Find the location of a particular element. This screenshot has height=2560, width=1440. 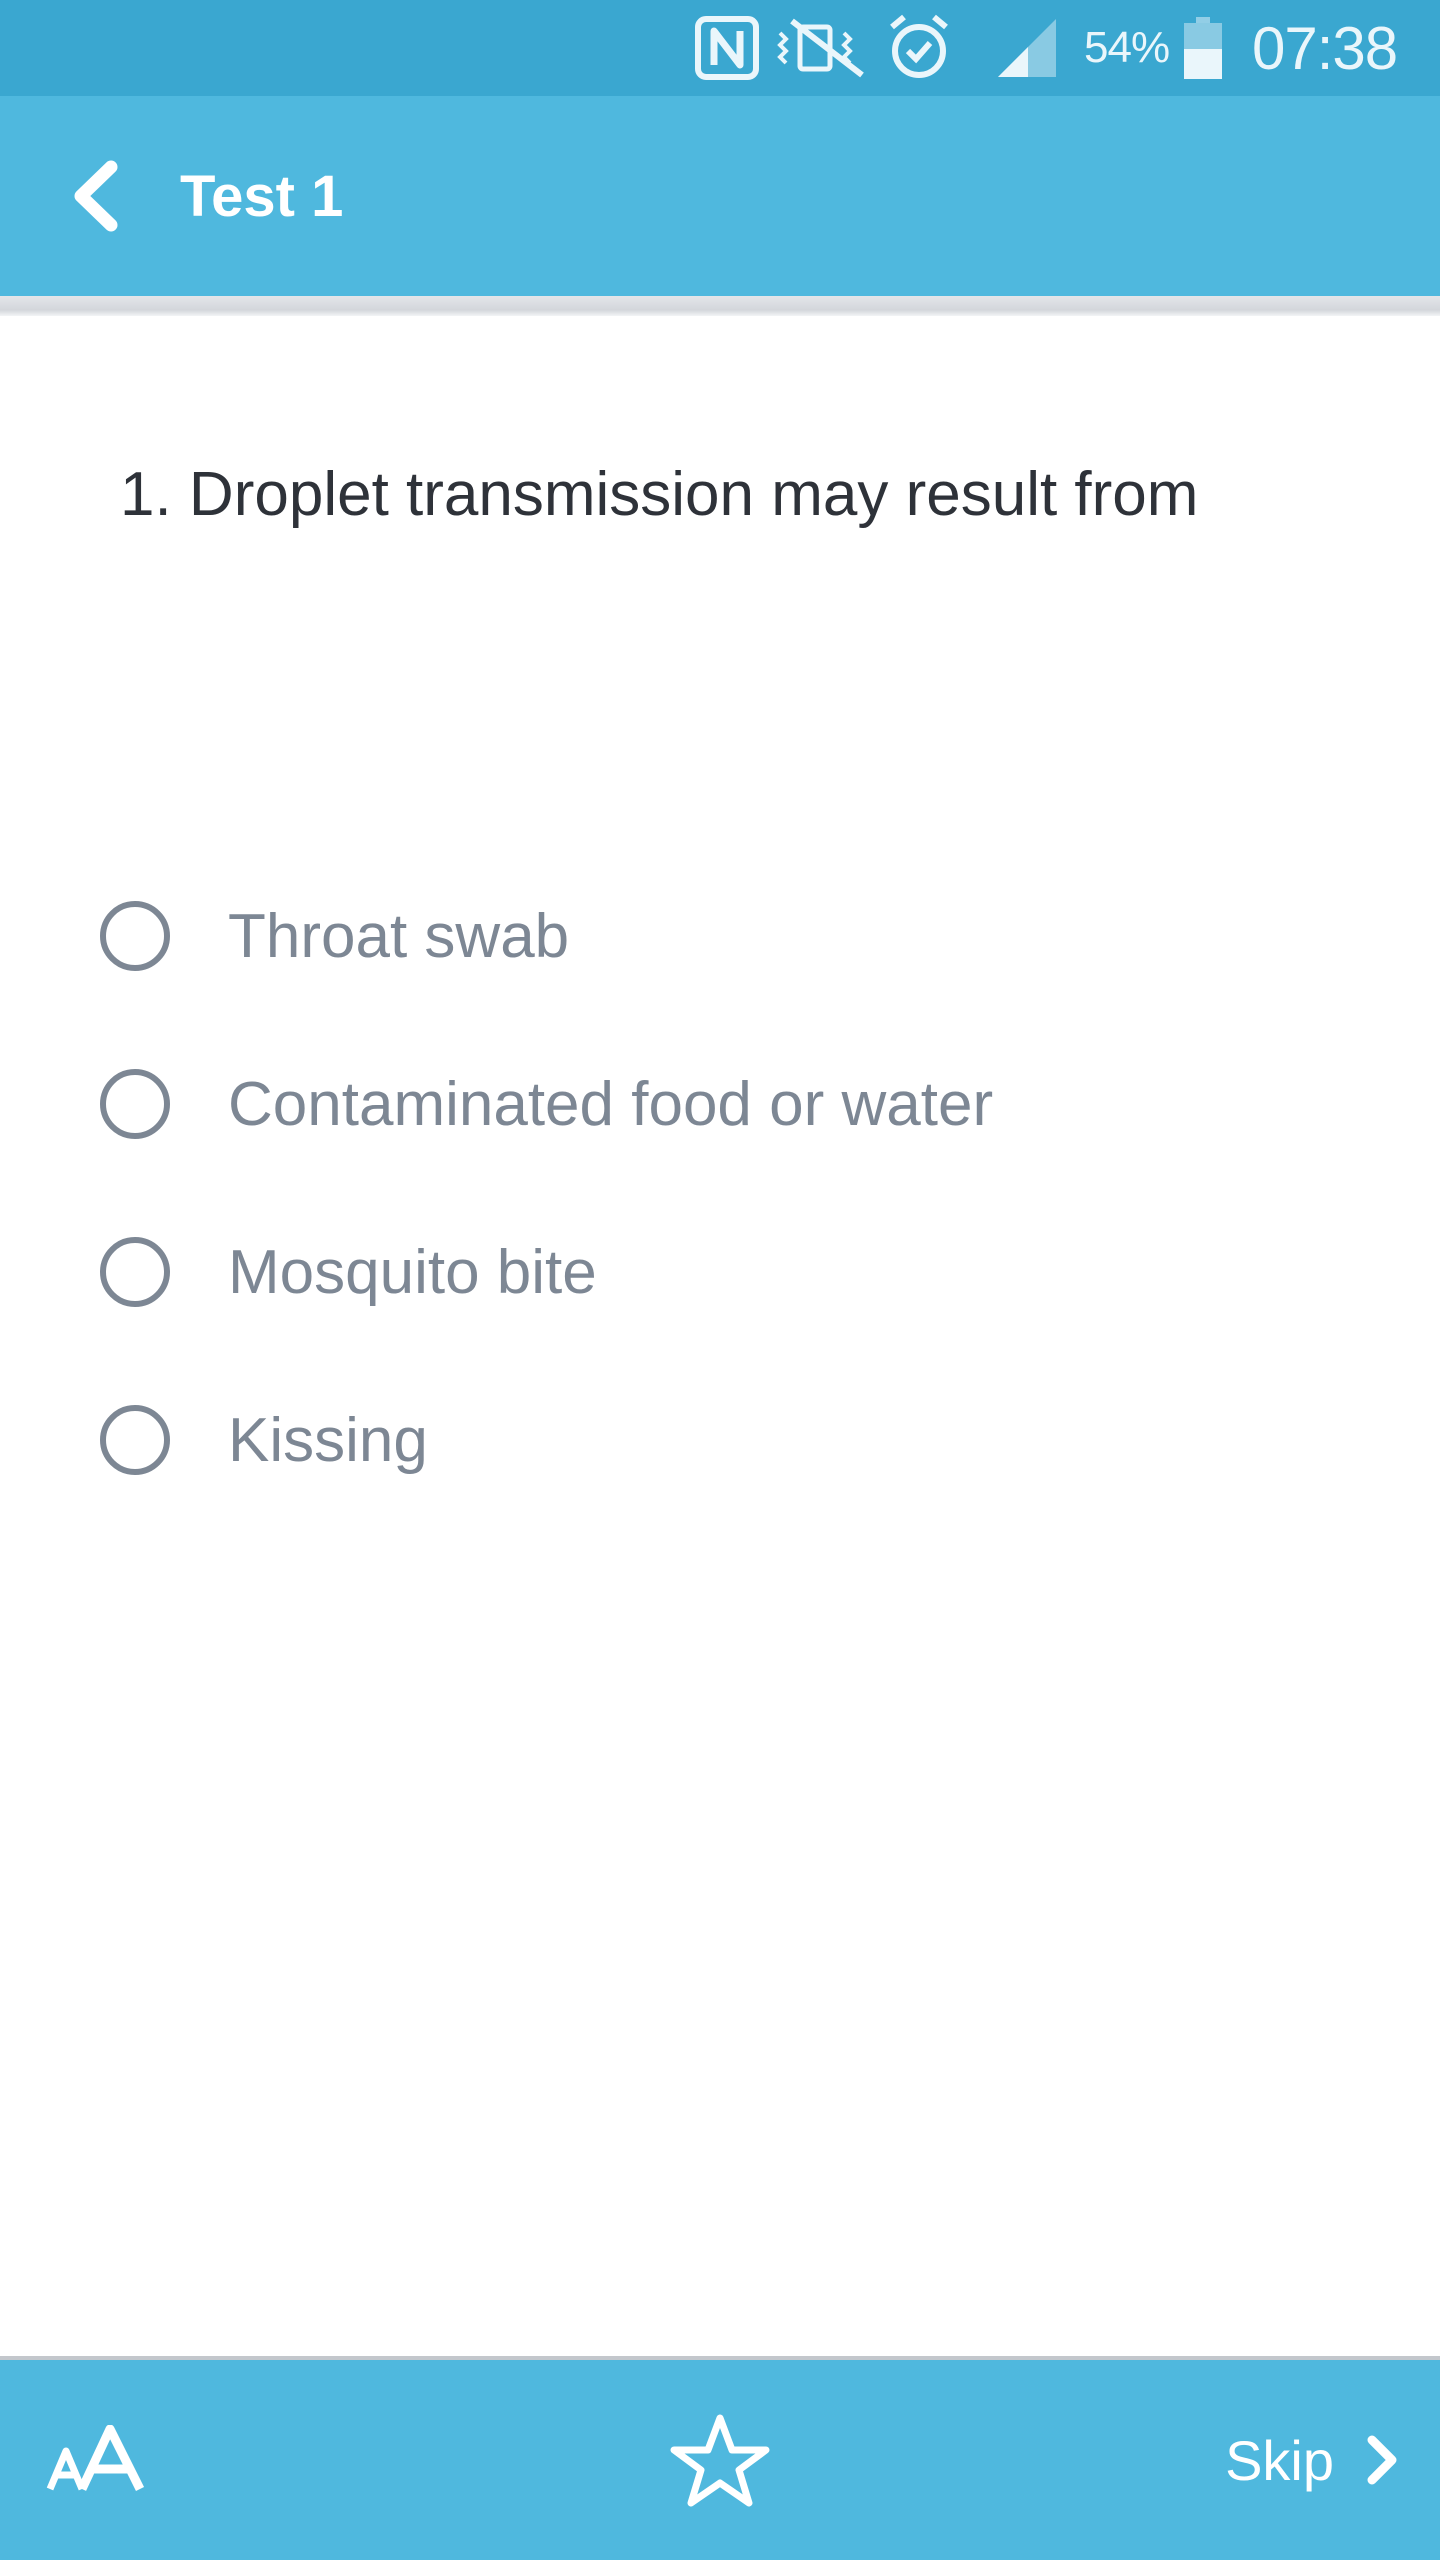

page-title: Test 1 is located at coordinates (262, 196).